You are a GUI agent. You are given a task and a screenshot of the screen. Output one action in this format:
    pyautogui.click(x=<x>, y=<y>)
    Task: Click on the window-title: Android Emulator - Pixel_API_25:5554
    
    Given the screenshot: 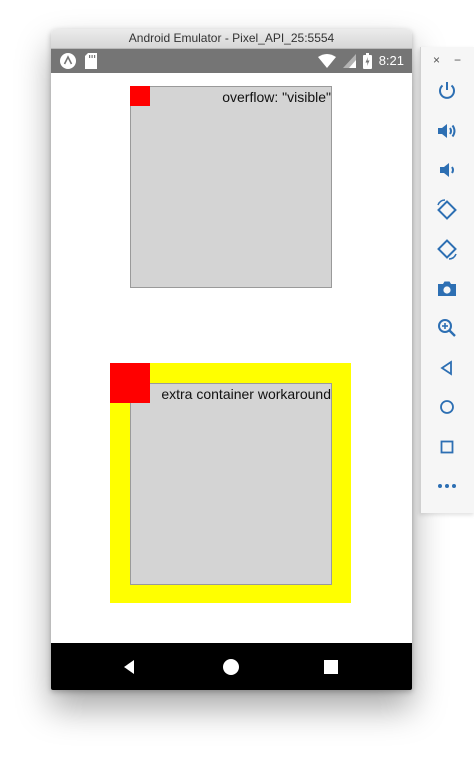 What is the action you would take?
    pyautogui.click(x=231, y=39)
    